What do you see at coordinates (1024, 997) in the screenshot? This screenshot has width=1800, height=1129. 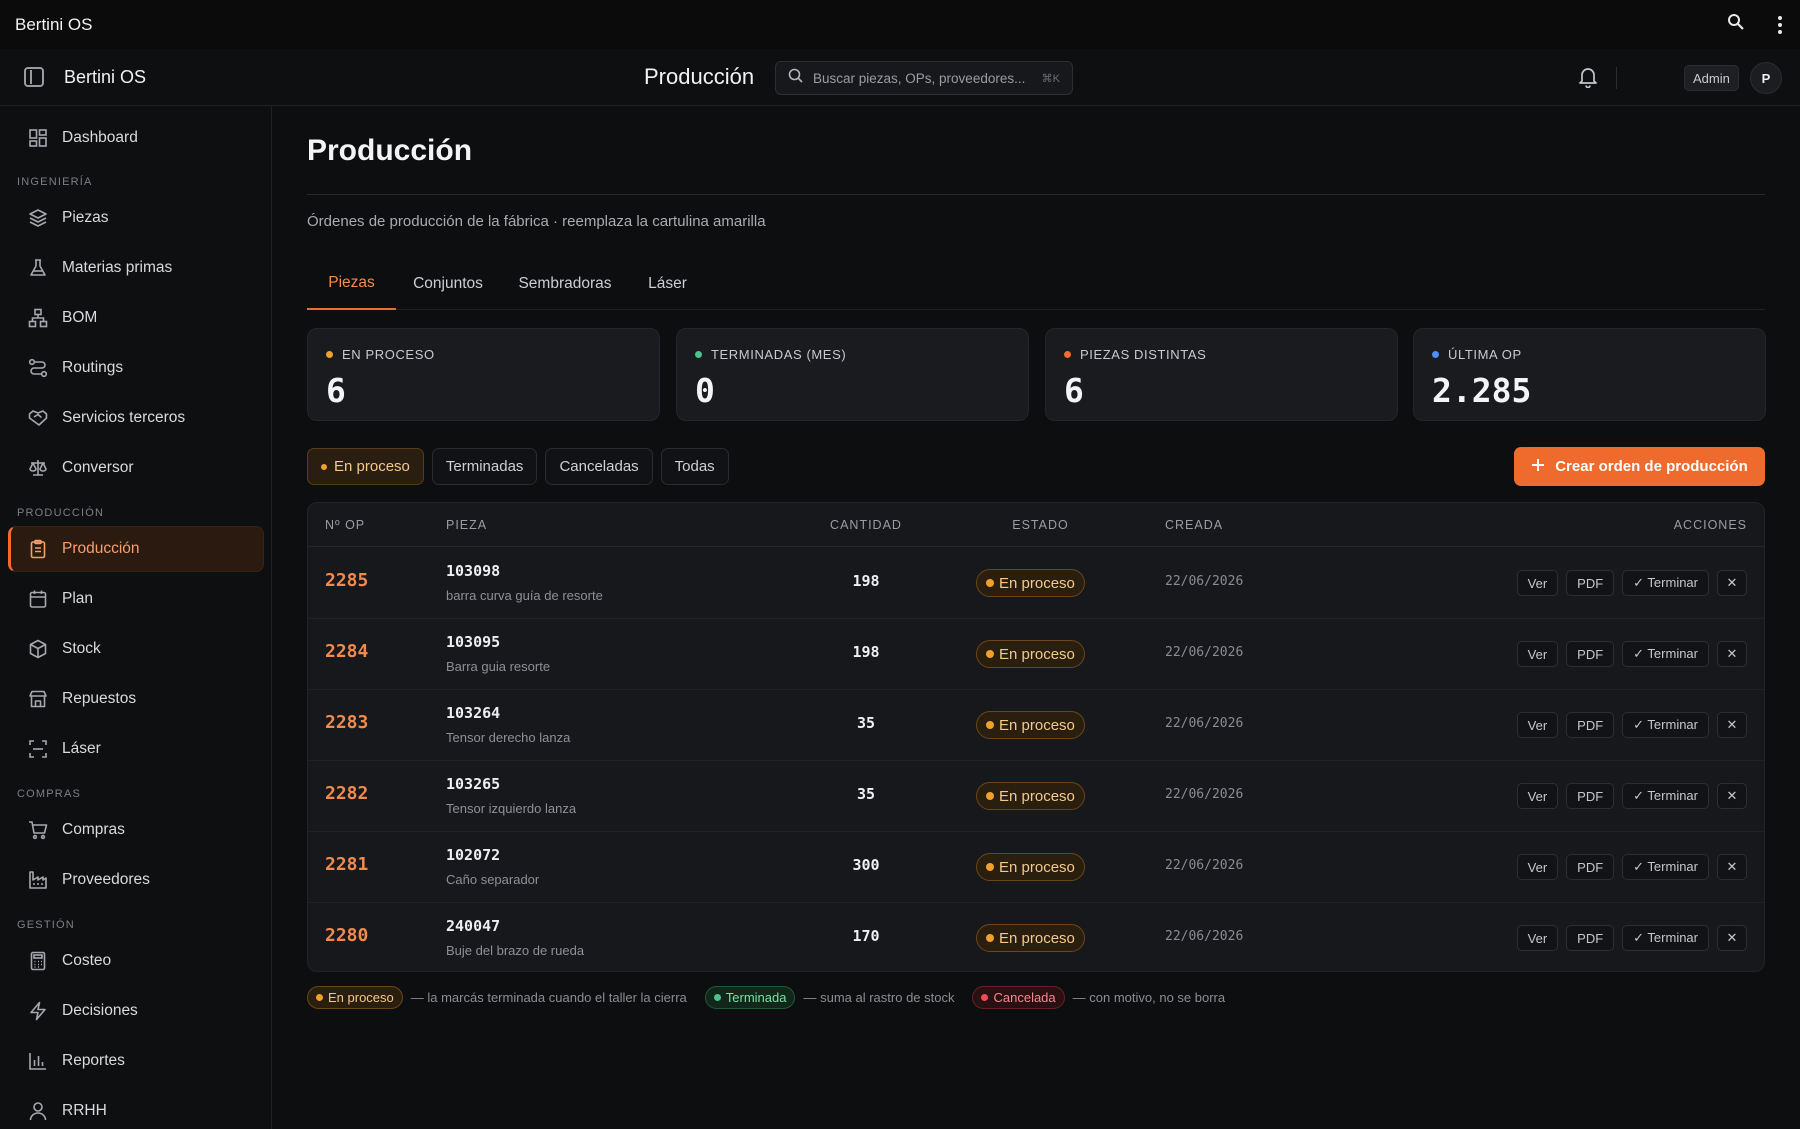 I see `legend-pill-label: Cancelada` at bounding box center [1024, 997].